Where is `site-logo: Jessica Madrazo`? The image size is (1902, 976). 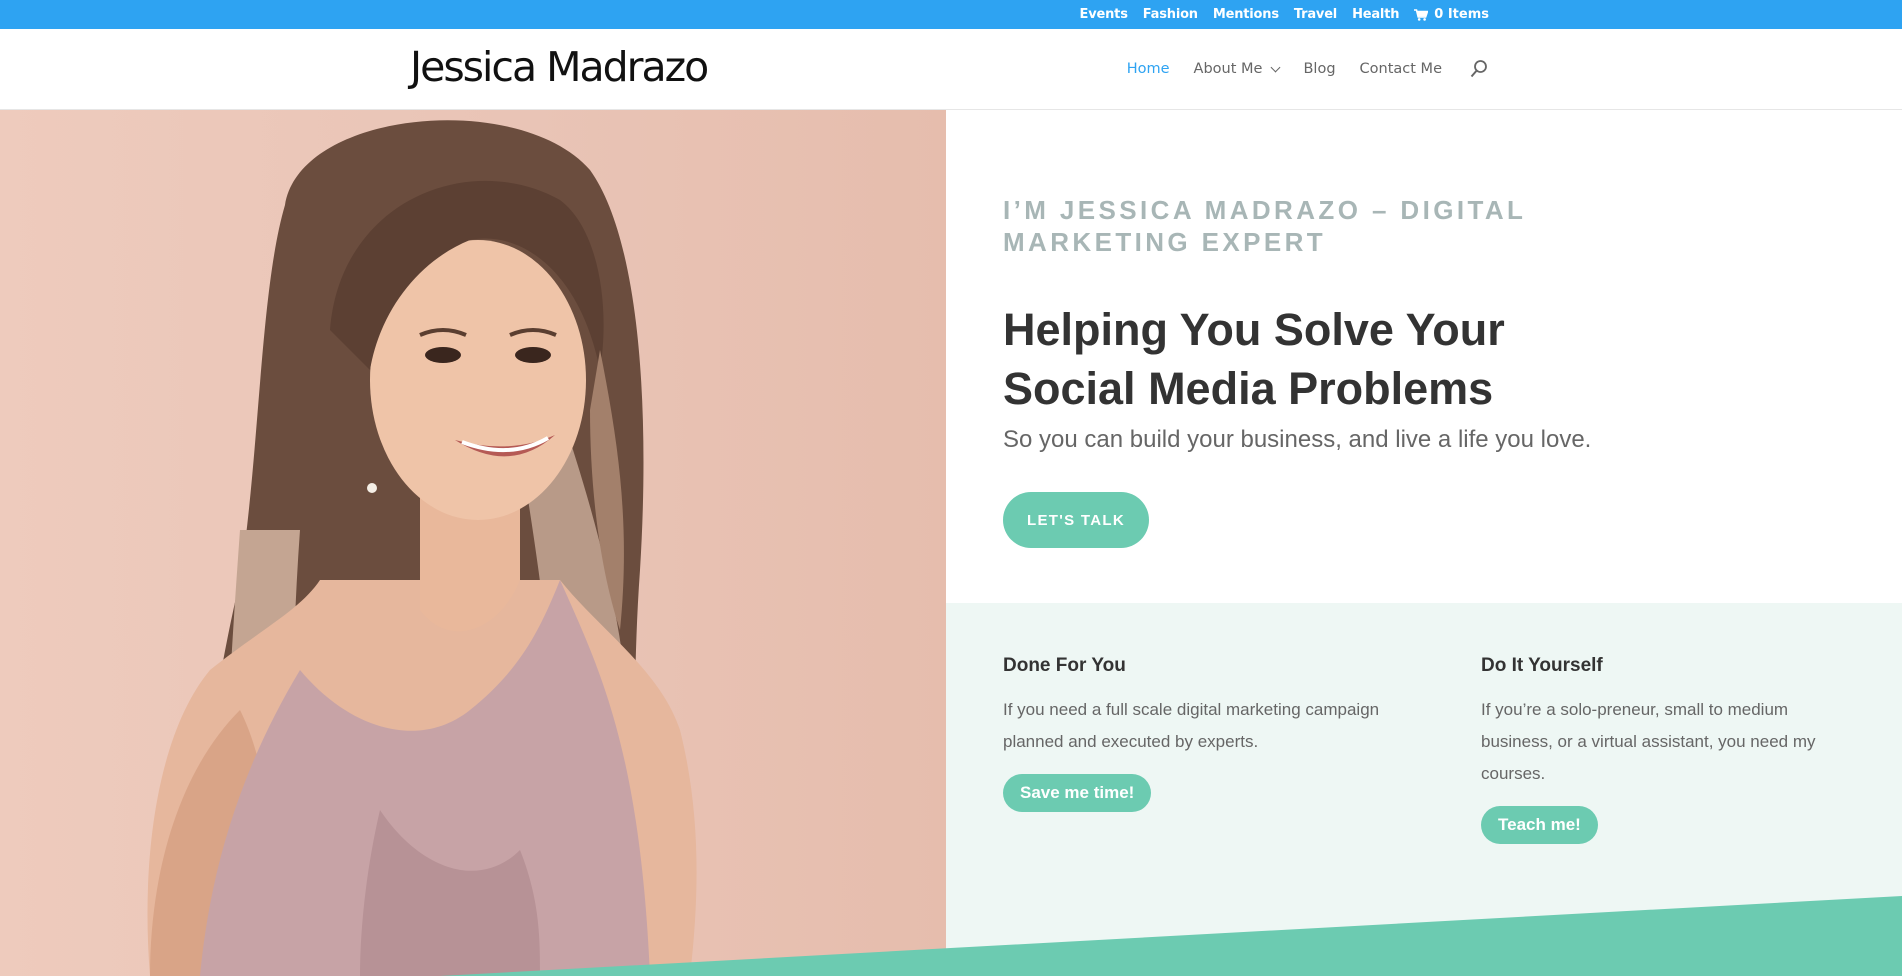
site-logo: Jessica Madrazo is located at coordinates (559, 67).